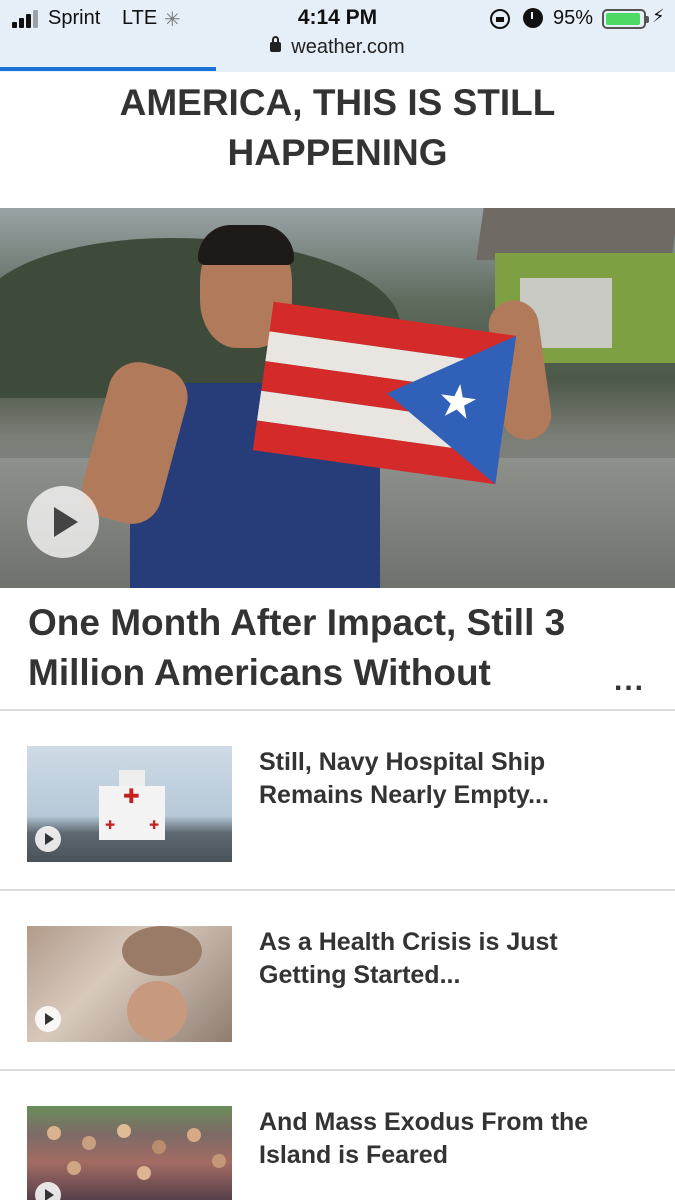  What do you see at coordinates (337, 127) in the screenshot?
I see `banner-headline: AMERICA, THIS IS STILL HAPPENING` at bounding box center [337, 127].